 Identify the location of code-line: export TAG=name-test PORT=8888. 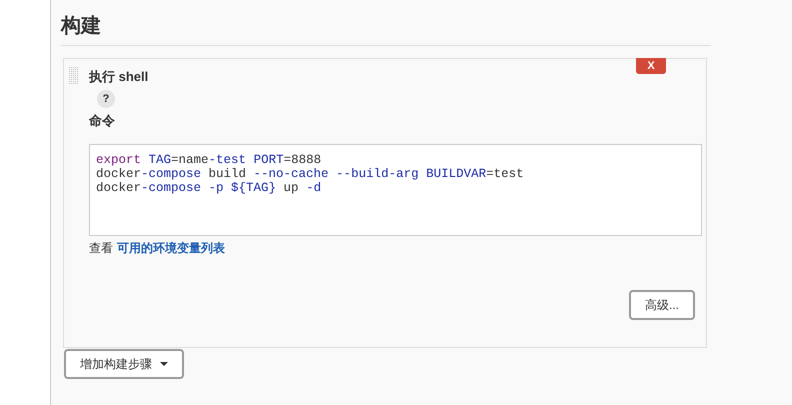
(209, 160).